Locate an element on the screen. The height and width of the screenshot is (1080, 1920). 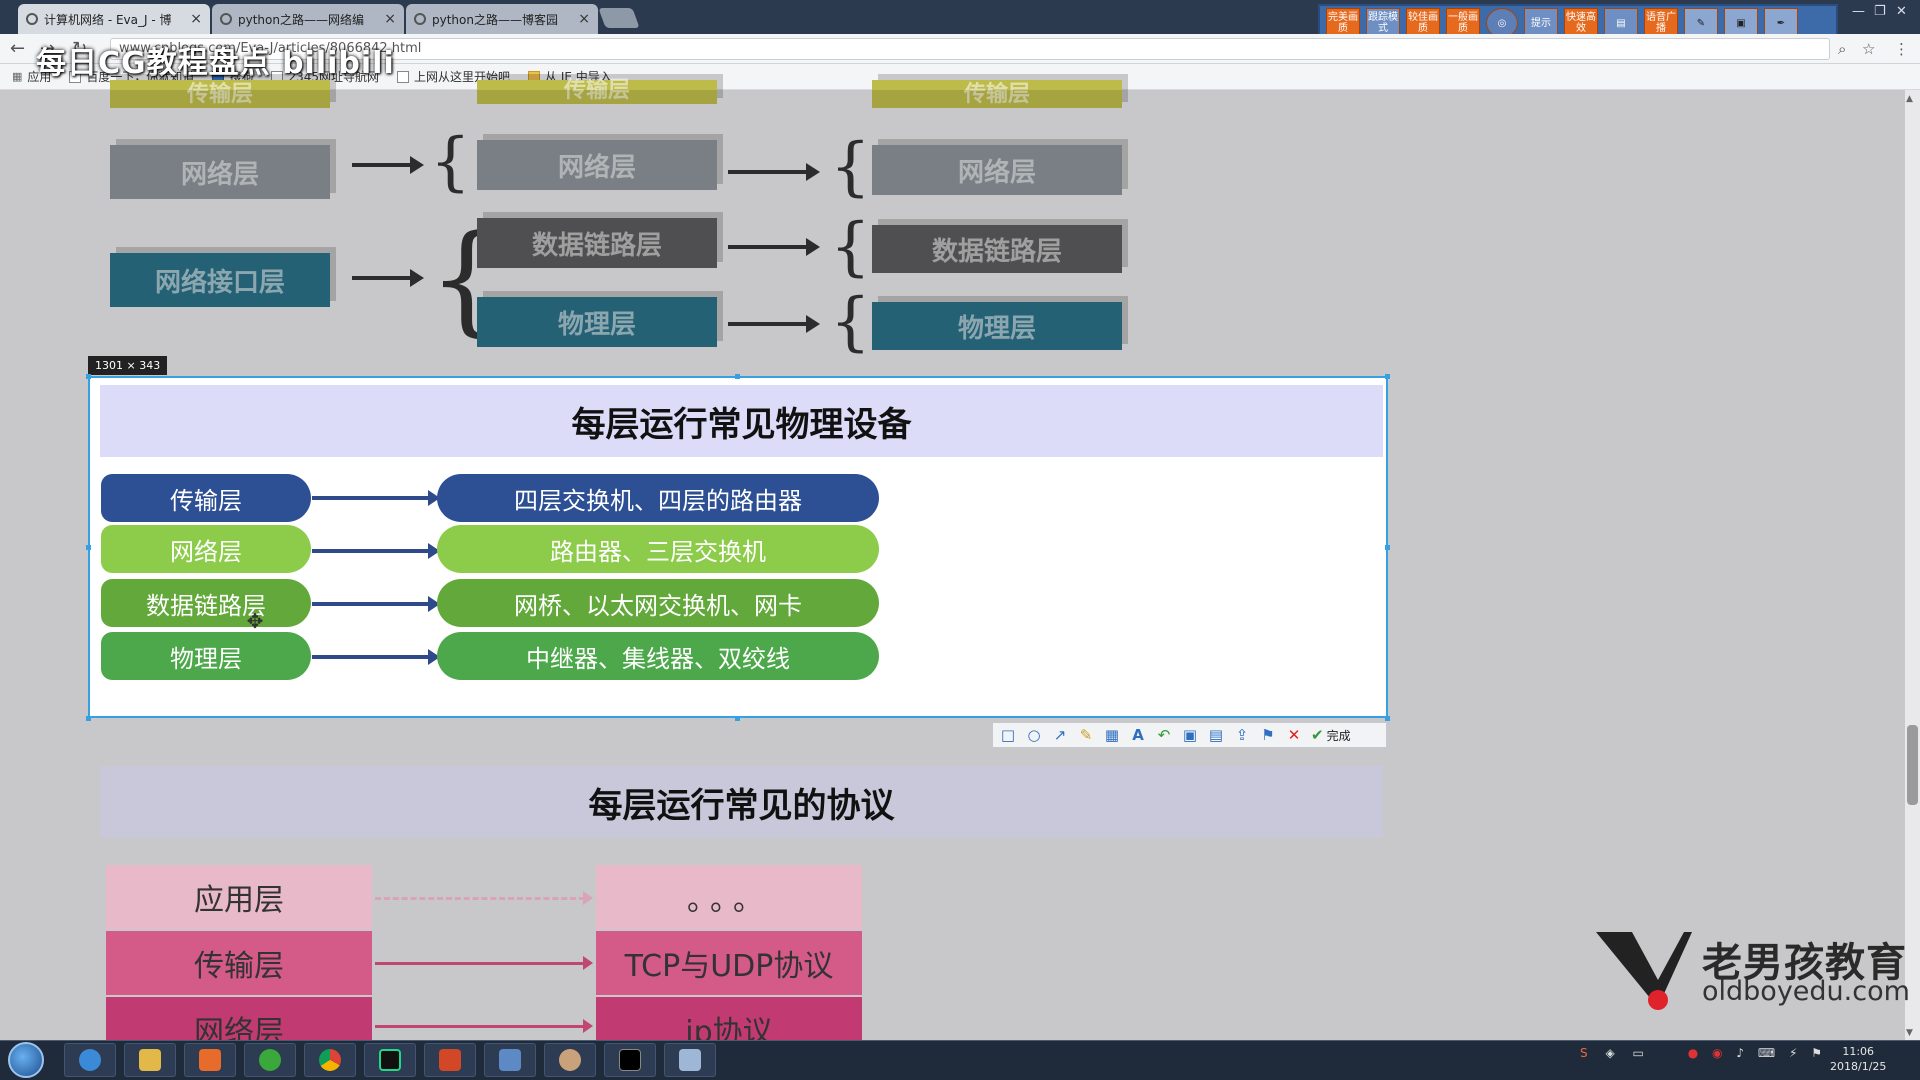
start-button is located at coordinates (26, 1060).